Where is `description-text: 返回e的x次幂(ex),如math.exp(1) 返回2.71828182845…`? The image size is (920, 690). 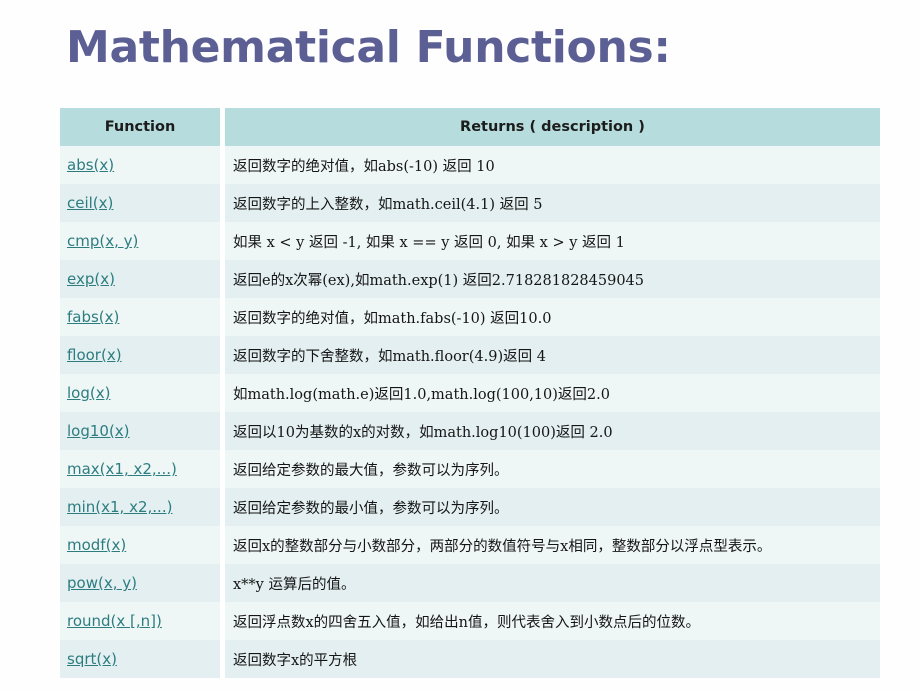 description-text: 返回e的x次幂(ex),如math.exp(1) 返回2.71828182845… is located at coordinates (439, 280).